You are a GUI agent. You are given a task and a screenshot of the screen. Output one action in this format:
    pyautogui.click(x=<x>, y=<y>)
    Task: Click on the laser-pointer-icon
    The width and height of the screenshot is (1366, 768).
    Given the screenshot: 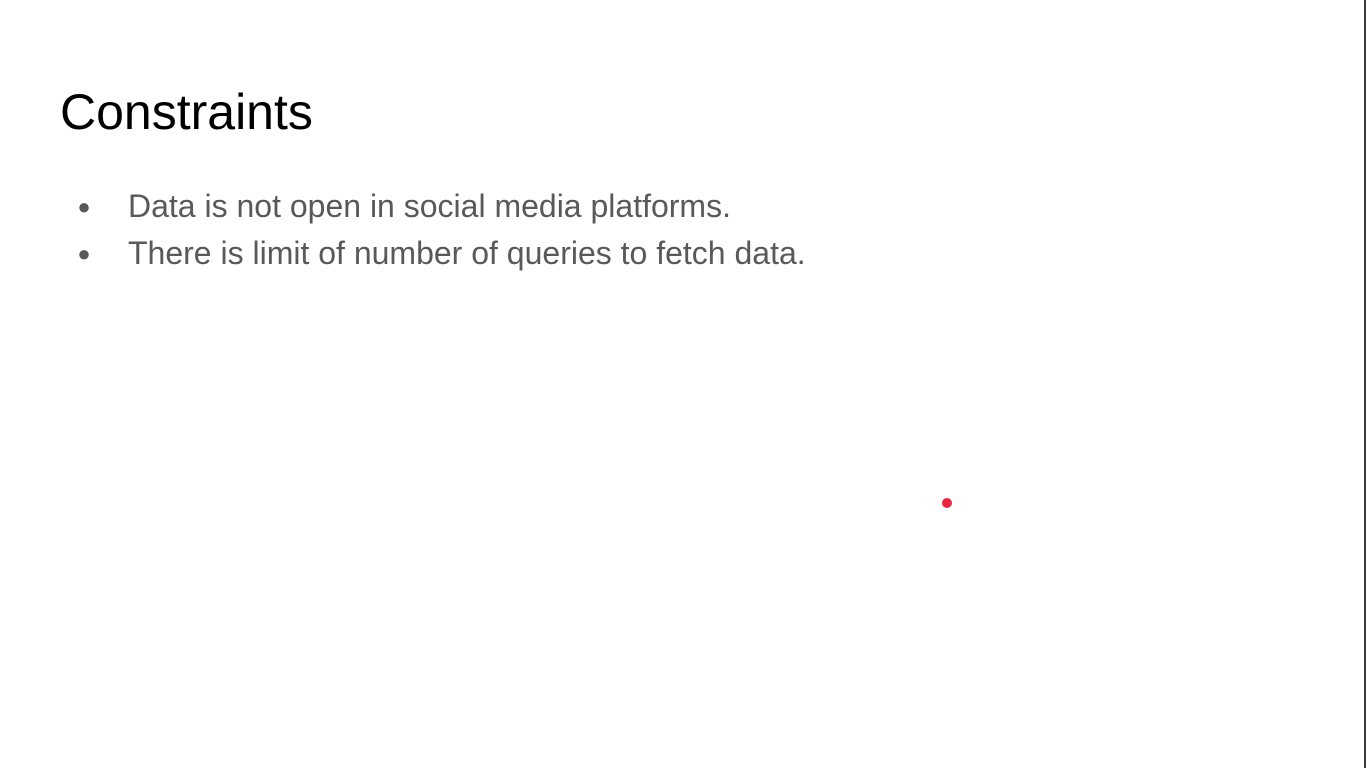 What is the action you would take?
    pyautogui.click(x=947, y=503)
    